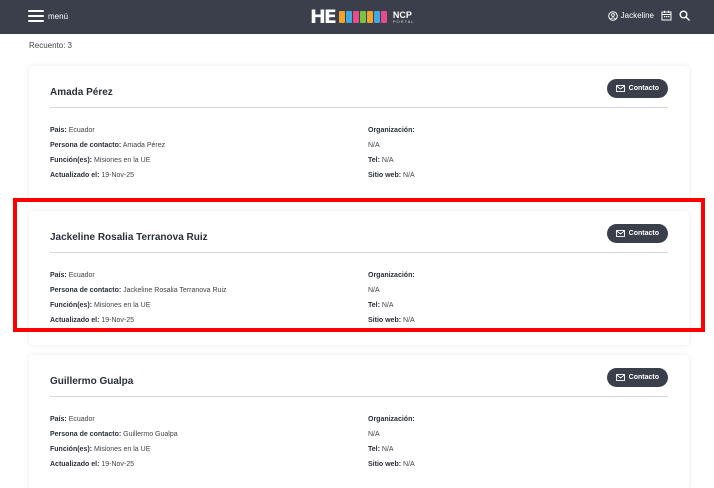  I want to click on user-circle-icon, so click(612, 15).